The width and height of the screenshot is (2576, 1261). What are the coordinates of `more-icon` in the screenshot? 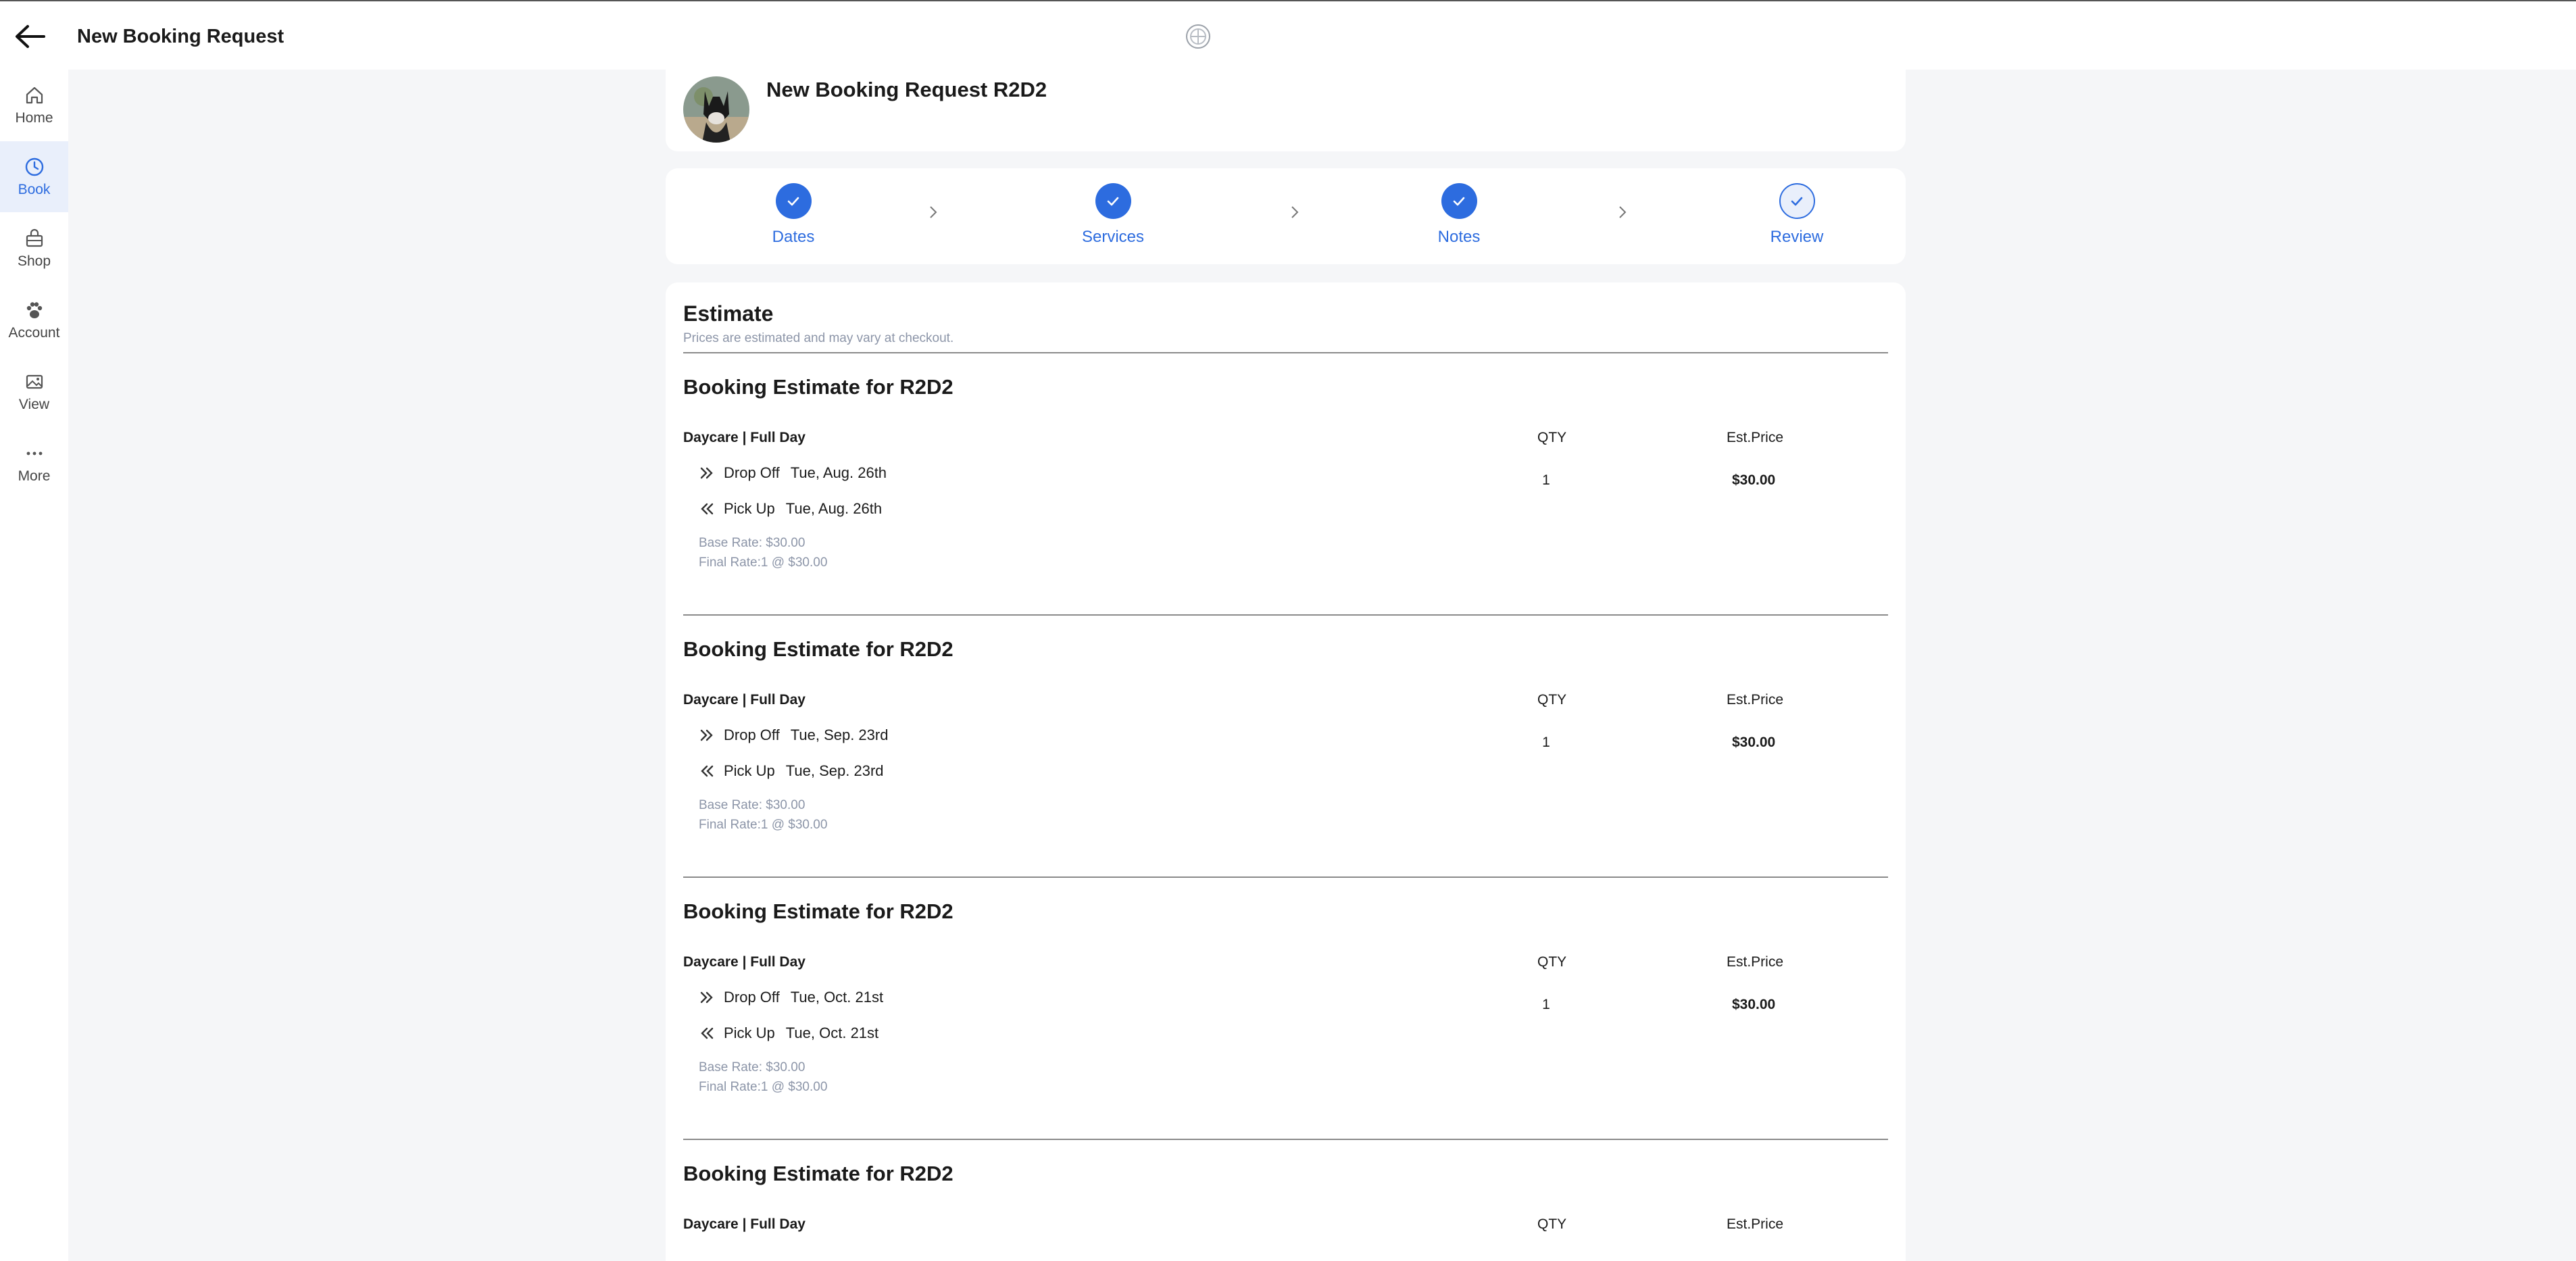 It's located at (34, 453).